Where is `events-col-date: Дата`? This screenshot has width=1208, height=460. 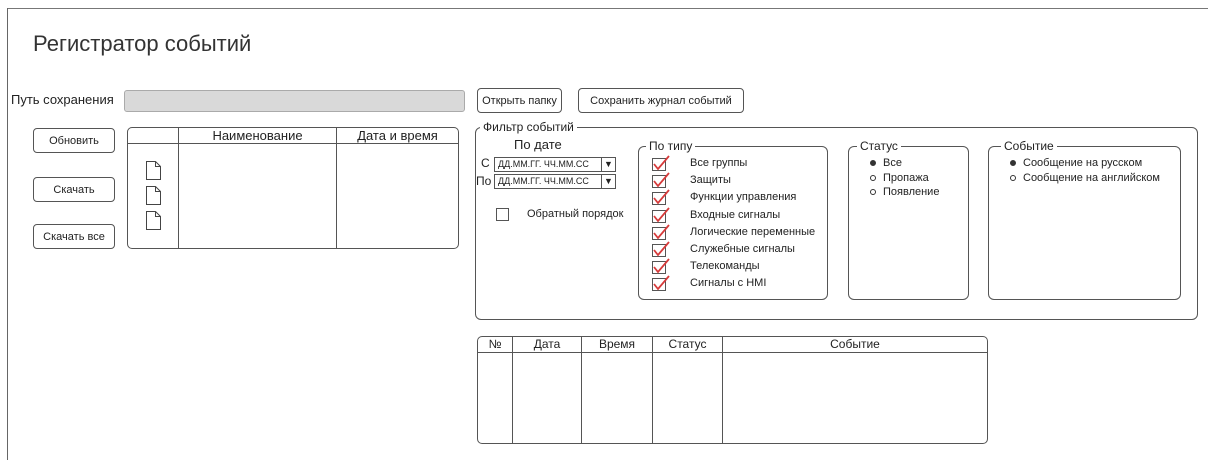
events-col-date: Дата is located at coordinates (547, 344).